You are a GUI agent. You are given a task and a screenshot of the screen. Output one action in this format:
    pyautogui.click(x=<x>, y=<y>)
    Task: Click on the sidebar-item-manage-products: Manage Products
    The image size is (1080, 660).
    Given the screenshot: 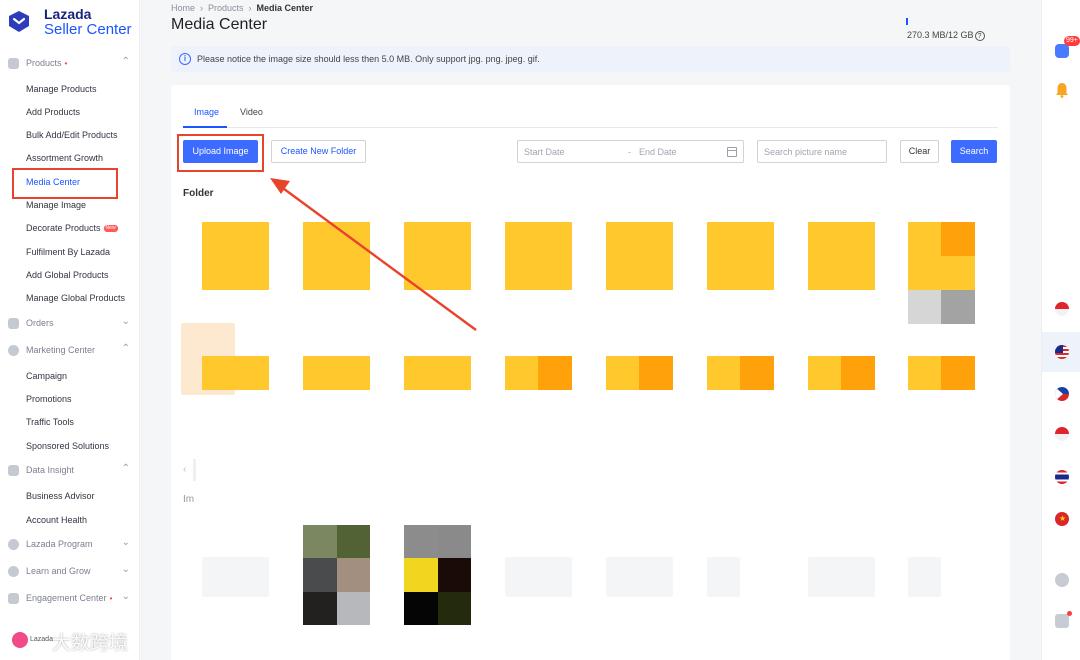 What is the action you would take?
    pyautogui.click(x=81, y=89)
    